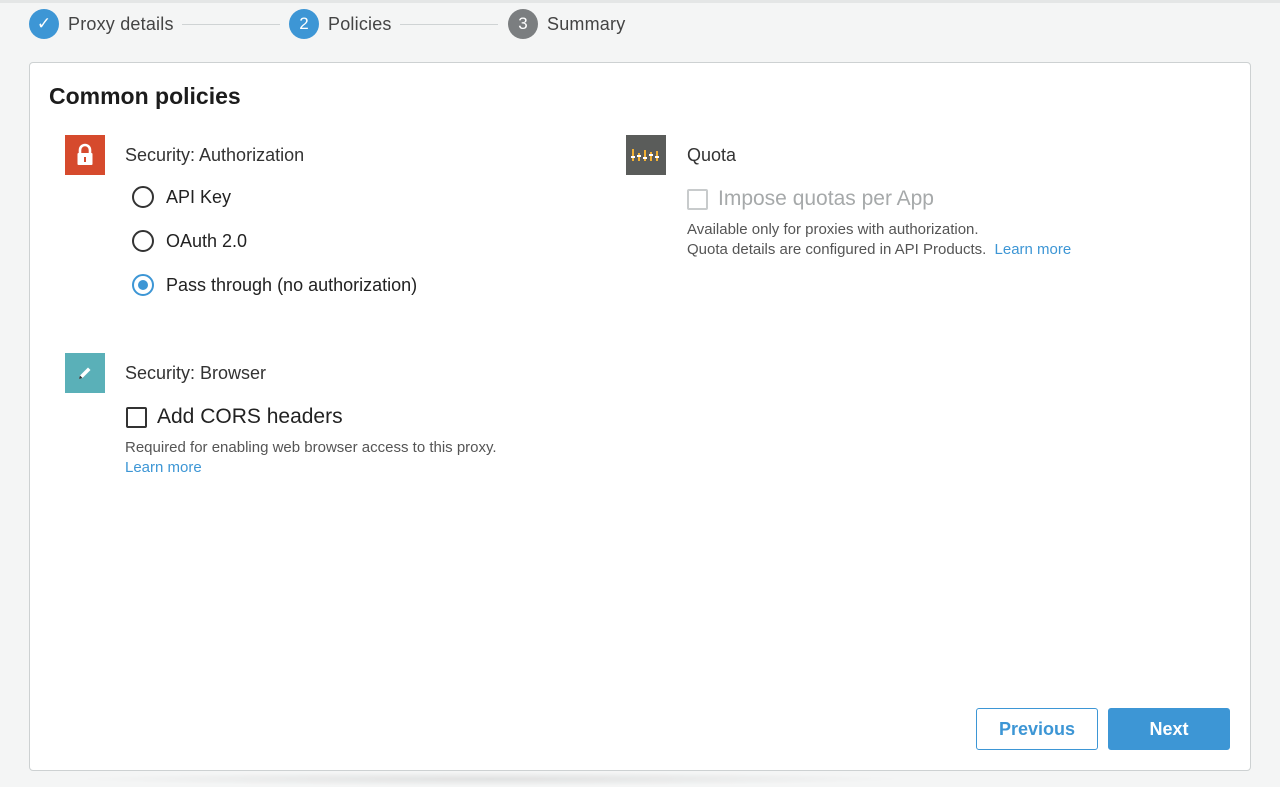  Describe the element at coordinates (215, 155) in the screenshot. I see `security-authorization-label: Security: Authorization` at that location.